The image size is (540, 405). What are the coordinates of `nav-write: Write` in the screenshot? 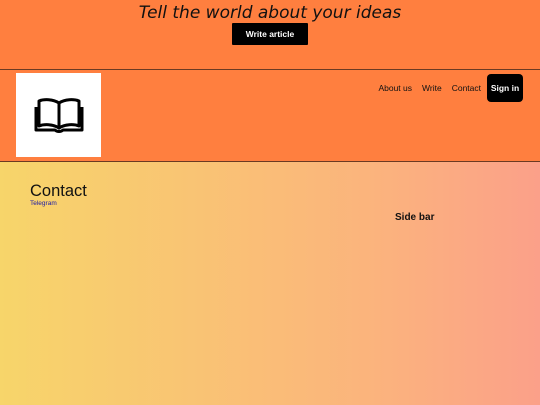 It's located at (432, 88).